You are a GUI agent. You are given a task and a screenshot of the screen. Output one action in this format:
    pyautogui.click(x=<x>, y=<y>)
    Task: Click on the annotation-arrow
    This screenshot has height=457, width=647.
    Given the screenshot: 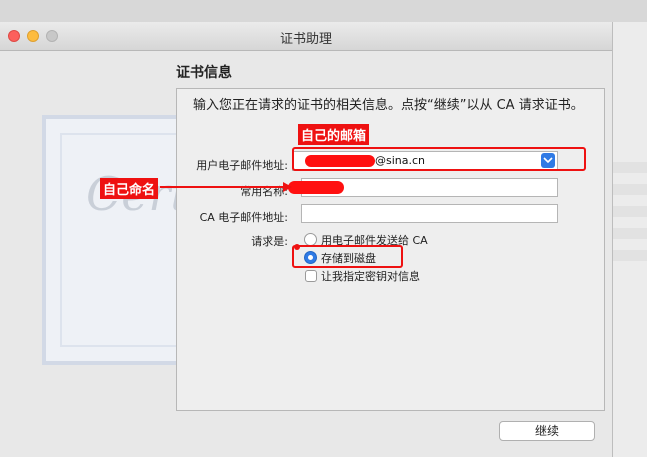 What is the action you would take?
    pyautogui.click(x=230, y=216)
    